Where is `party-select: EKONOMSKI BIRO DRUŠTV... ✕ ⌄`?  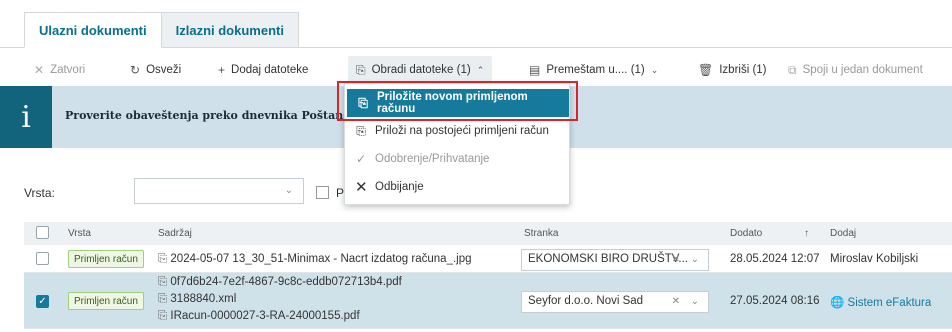
party-select: EKONOMSKI BIRO DRUŠTV... ✕ ⌄ is located at coordinates (615, 260).